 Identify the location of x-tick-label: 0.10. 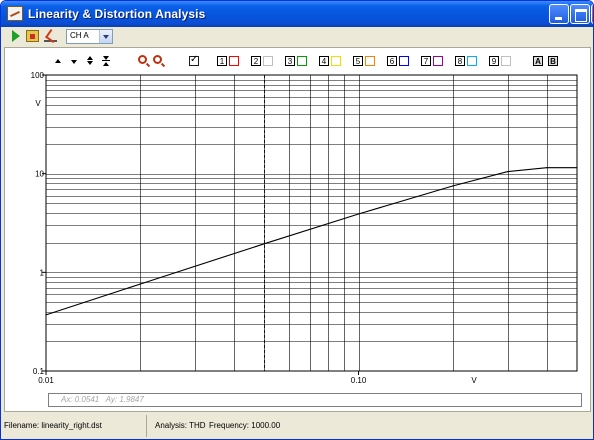
(359, 380).